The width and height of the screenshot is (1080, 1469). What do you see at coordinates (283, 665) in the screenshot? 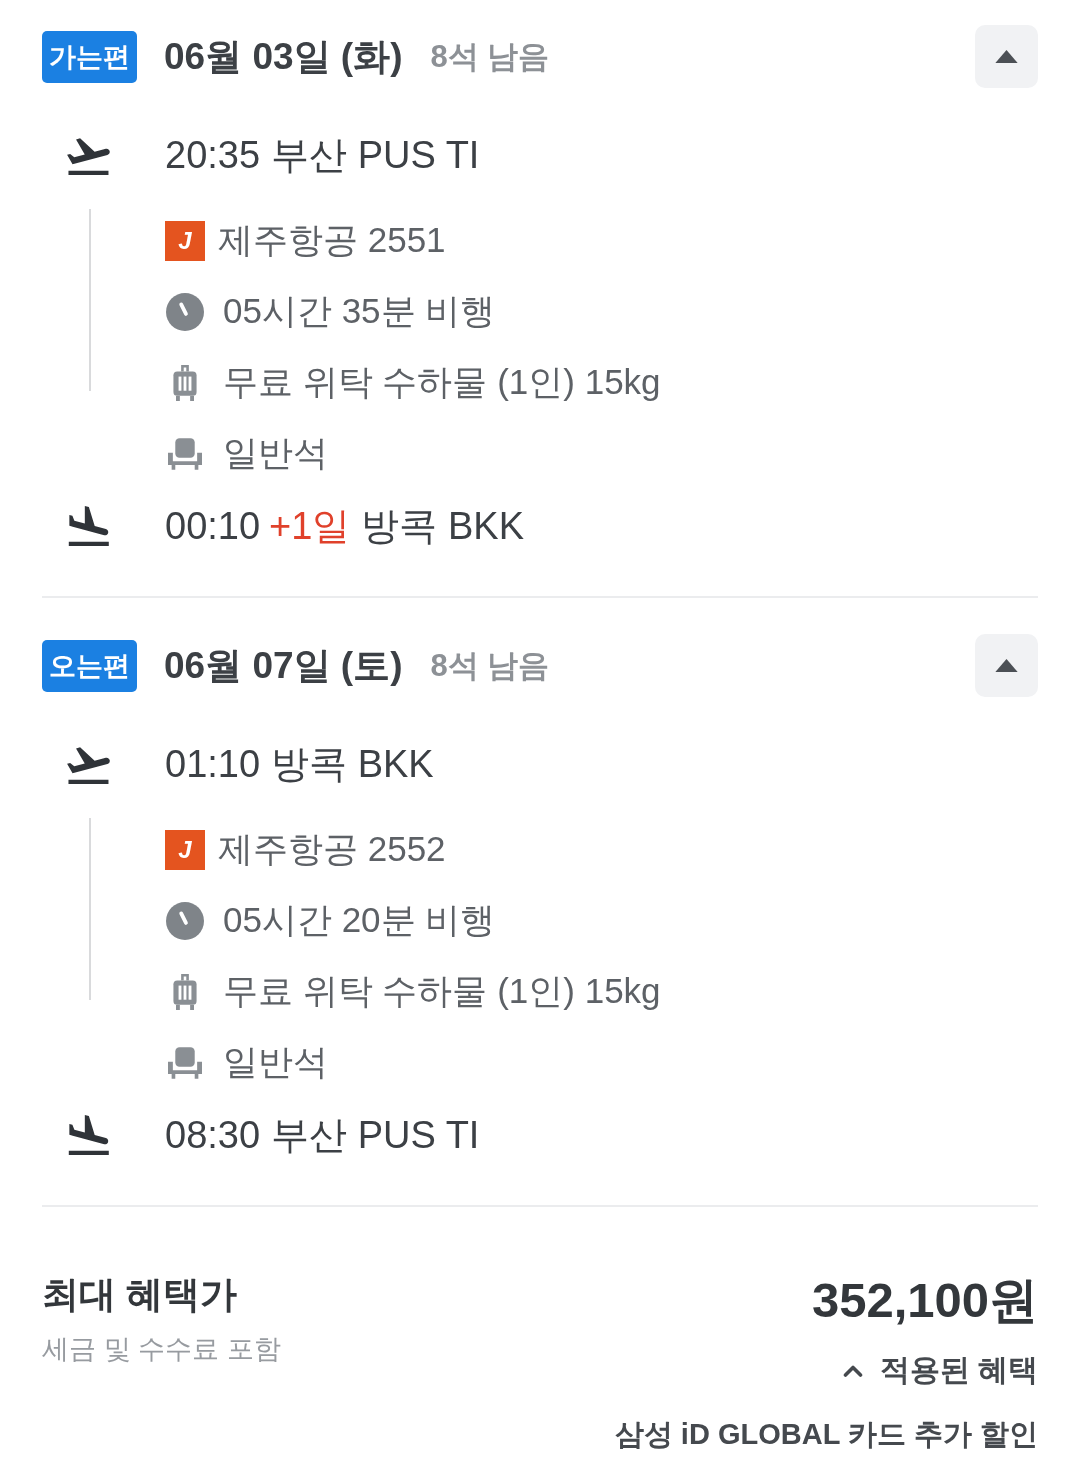
I see `flight-date: 06월 07일 (토)` at bounding box center [283, 665].